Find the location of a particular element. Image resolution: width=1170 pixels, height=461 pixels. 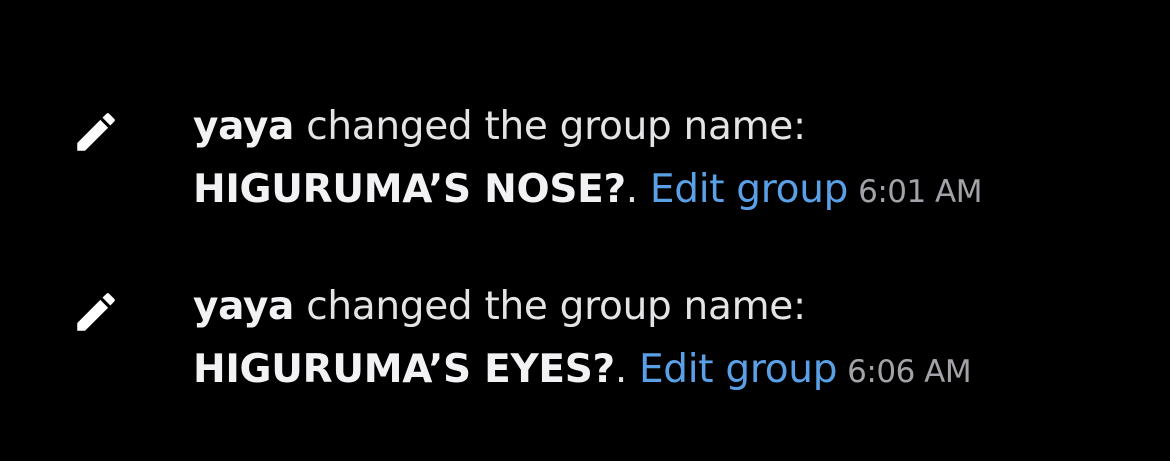

event-line-2: HIGURUMA’S NOSE?. Edit group 6:01 AM is located at coordinates (673, 191).